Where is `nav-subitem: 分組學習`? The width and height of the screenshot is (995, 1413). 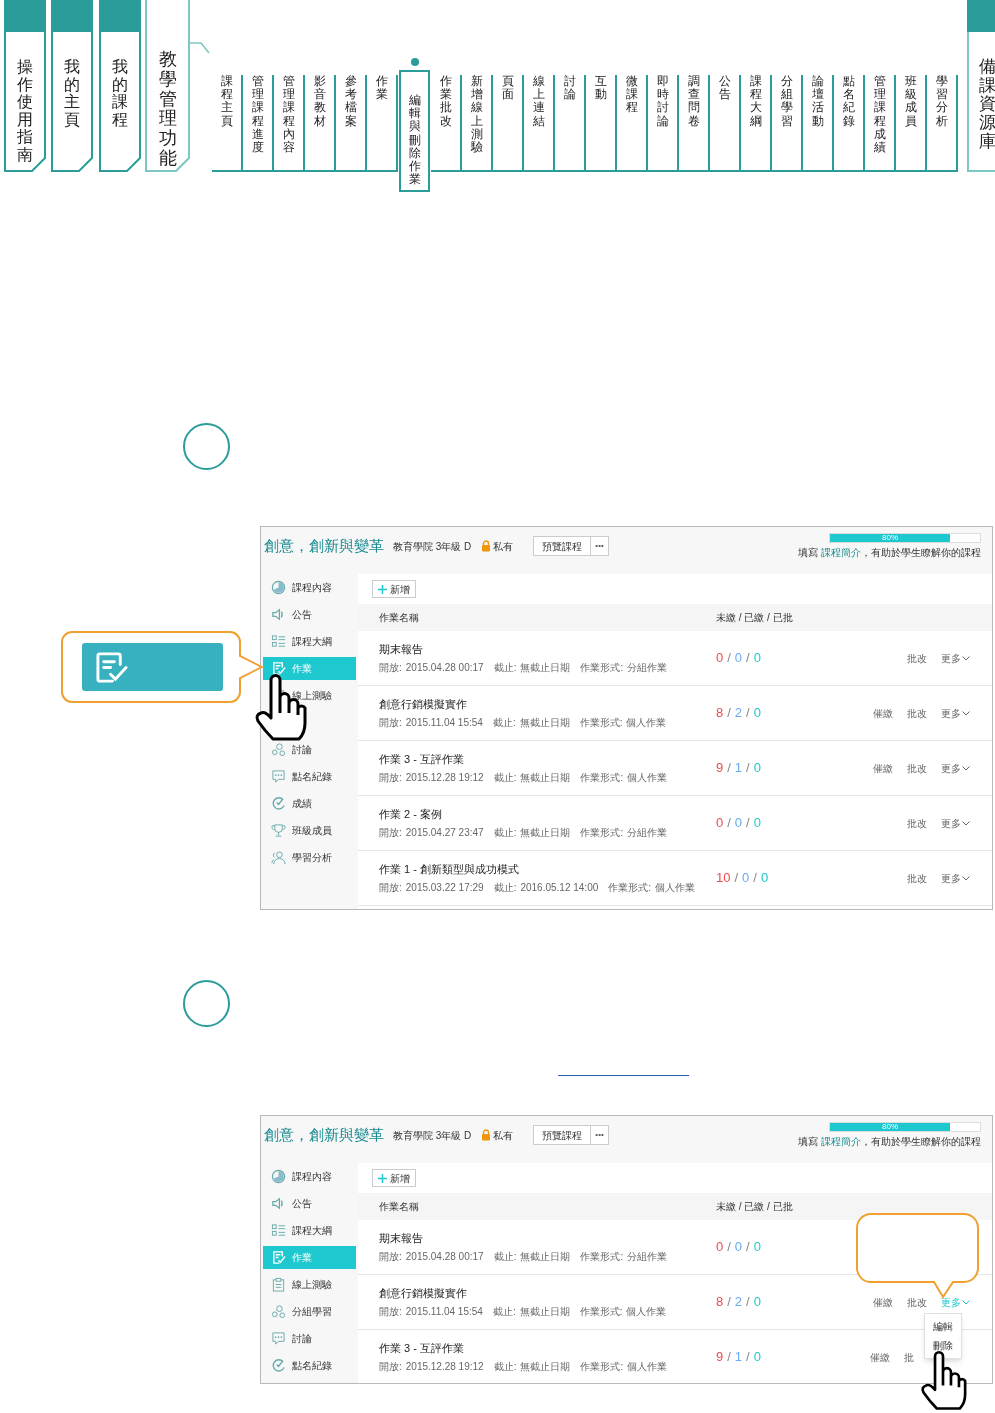
nav-subitem: 分組學習 is located at coordinates (787, 123).